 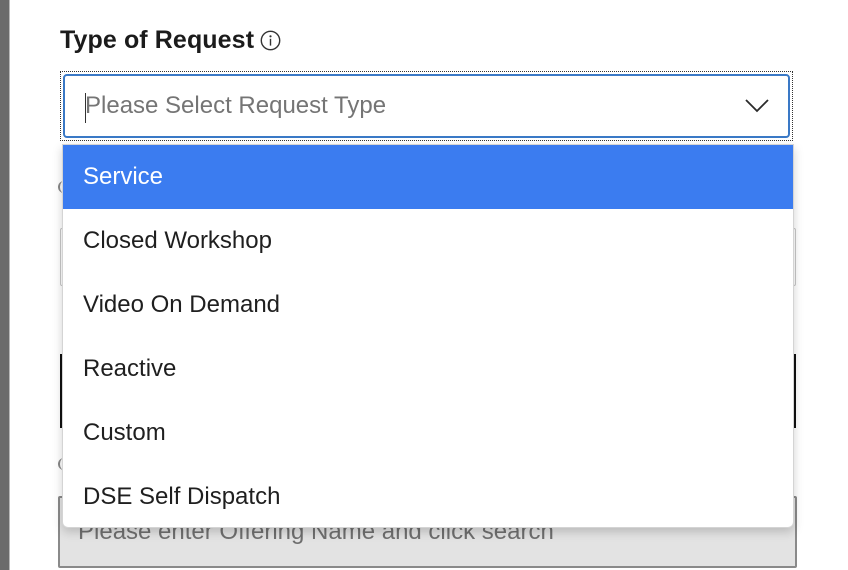 What do you see at coordinates (270, 40) in the screenshot?
I see `info-circle-icon` at bounding box center [270, 40].